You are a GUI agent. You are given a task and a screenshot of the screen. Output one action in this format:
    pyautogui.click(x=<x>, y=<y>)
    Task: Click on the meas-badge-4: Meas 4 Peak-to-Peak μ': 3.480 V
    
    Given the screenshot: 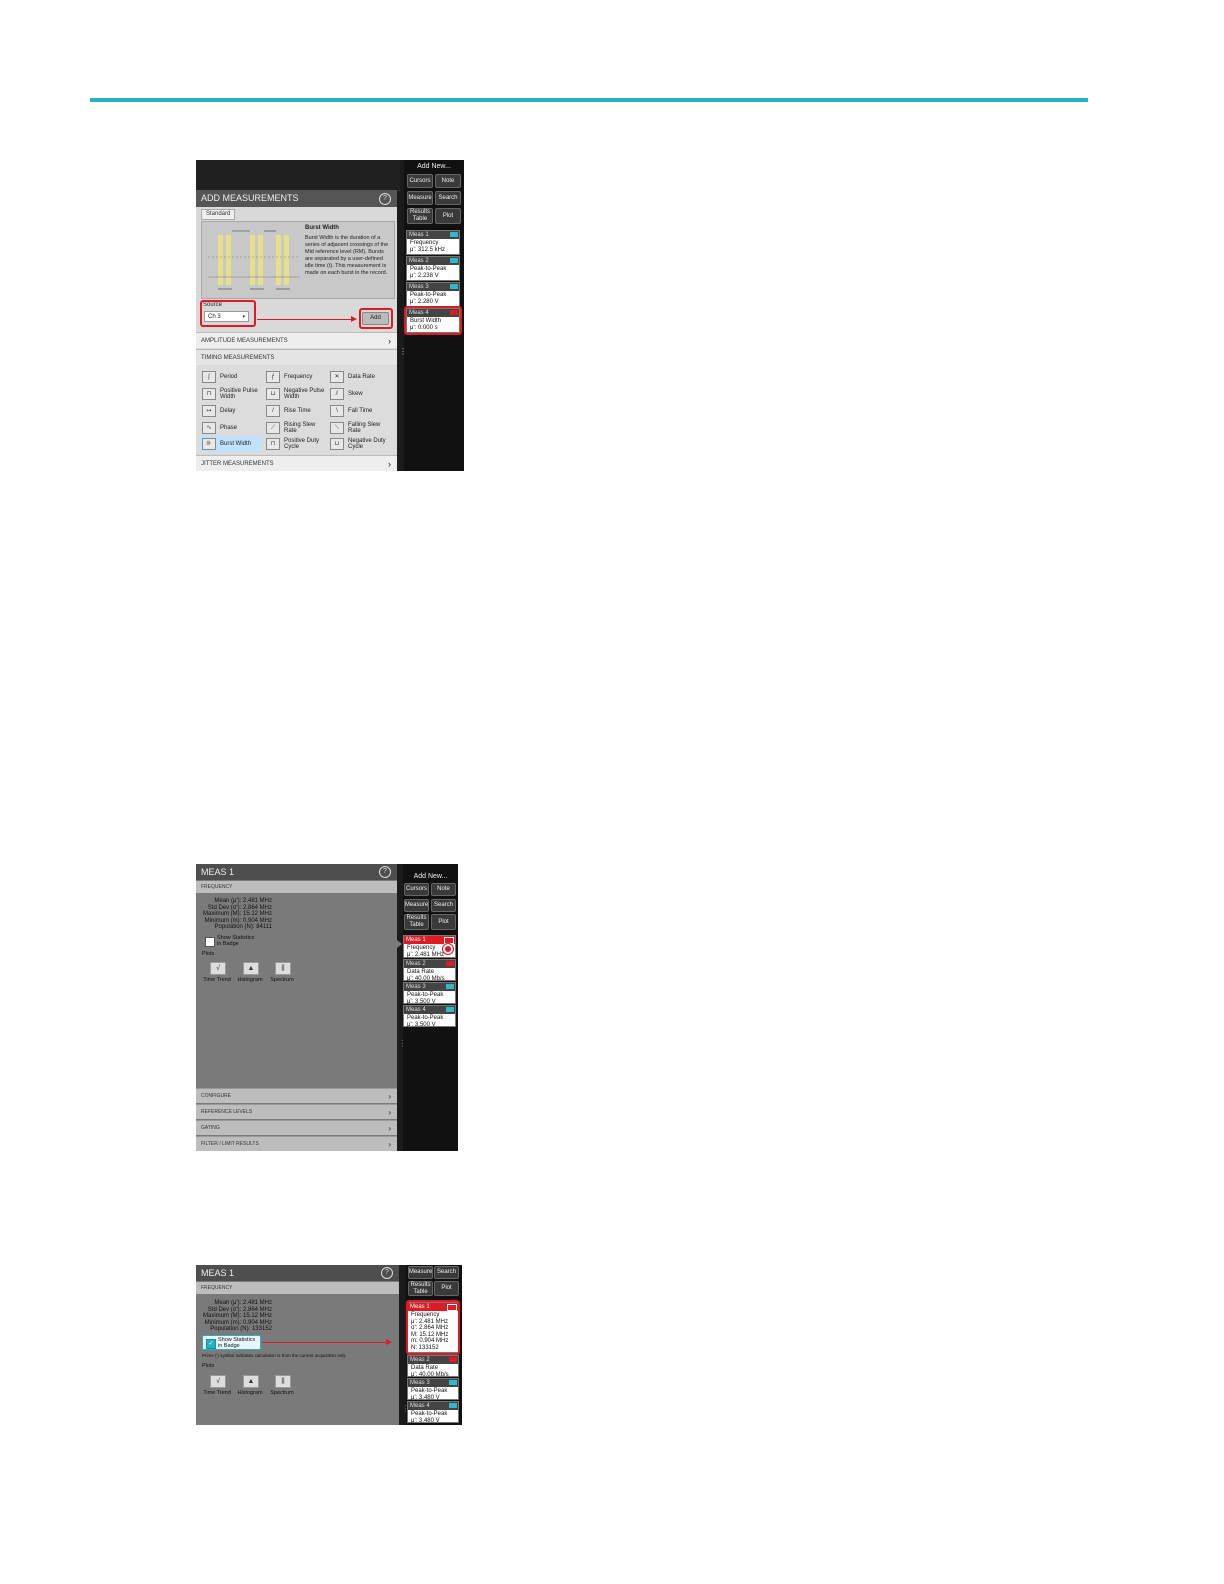 What is the action you would take?
    pyautogui.click(x=433, y=1412)
    